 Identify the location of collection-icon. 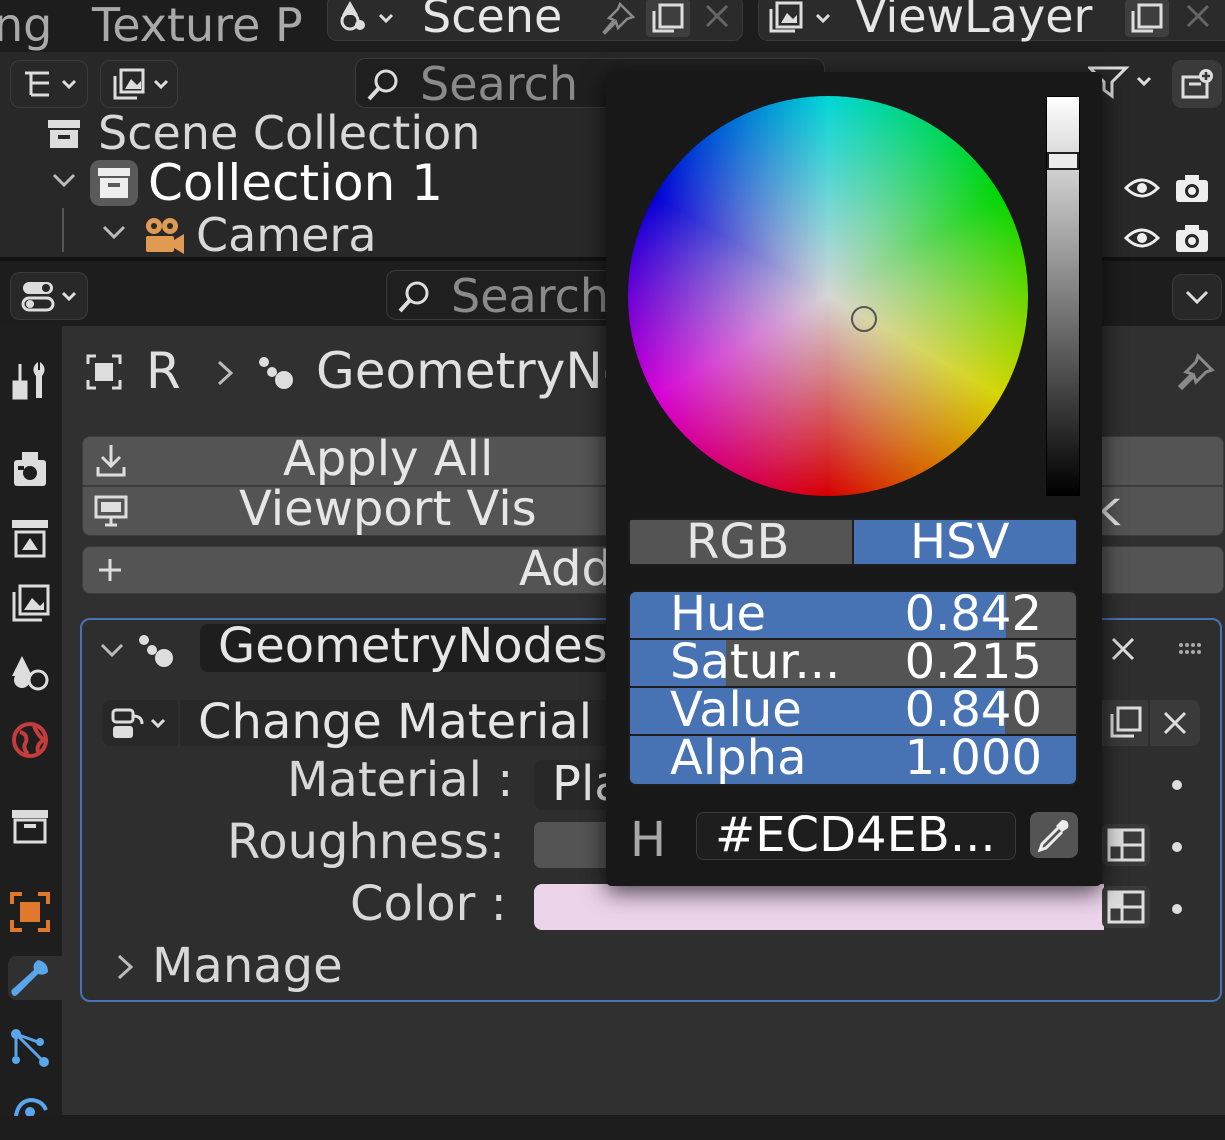
(114, 183).